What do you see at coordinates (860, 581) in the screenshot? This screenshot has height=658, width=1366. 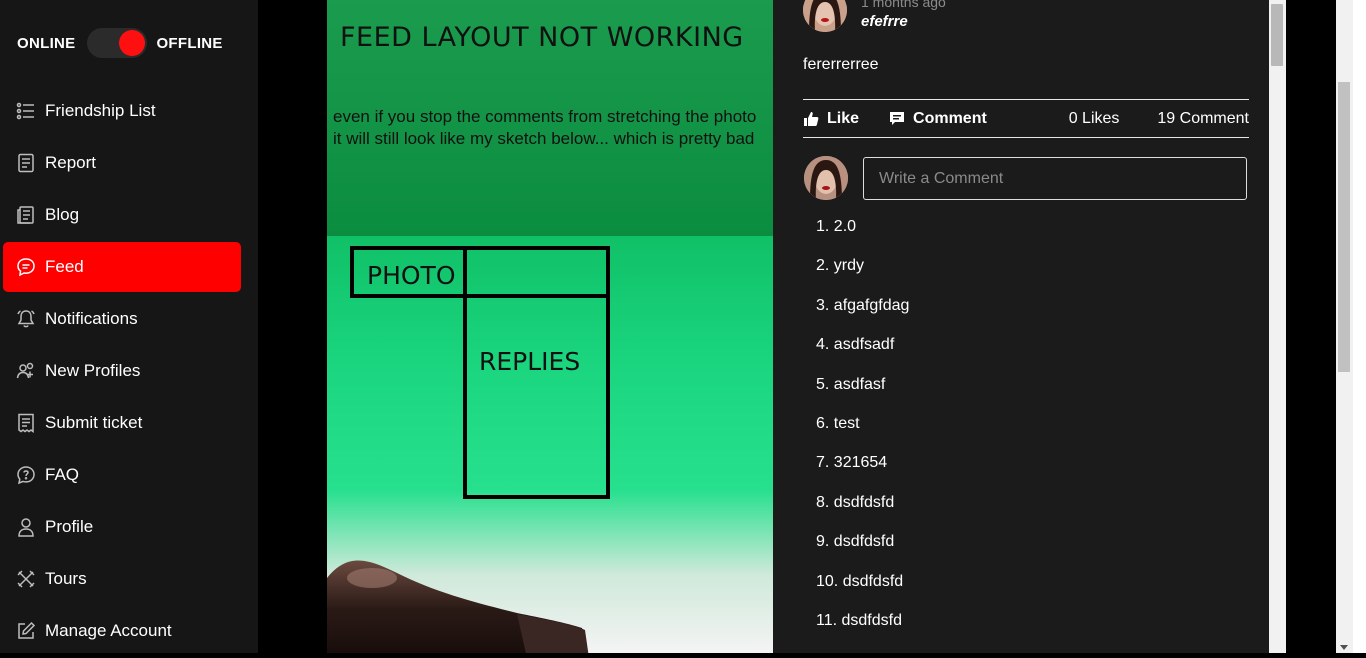 I see `list-item: 10. dsdfdsfd` at bounding box center [860, 581].